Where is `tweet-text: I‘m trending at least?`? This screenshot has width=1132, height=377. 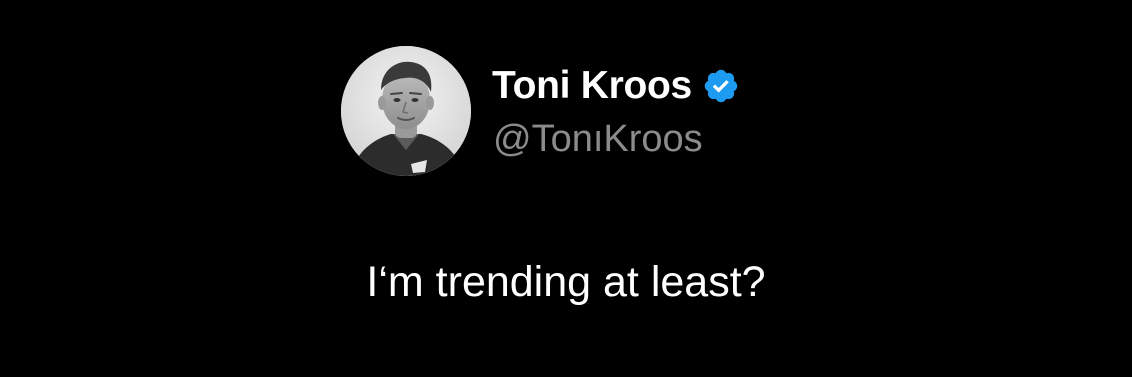 tweet-text: I‘m trending at least? is located at coordinates (566, 282).